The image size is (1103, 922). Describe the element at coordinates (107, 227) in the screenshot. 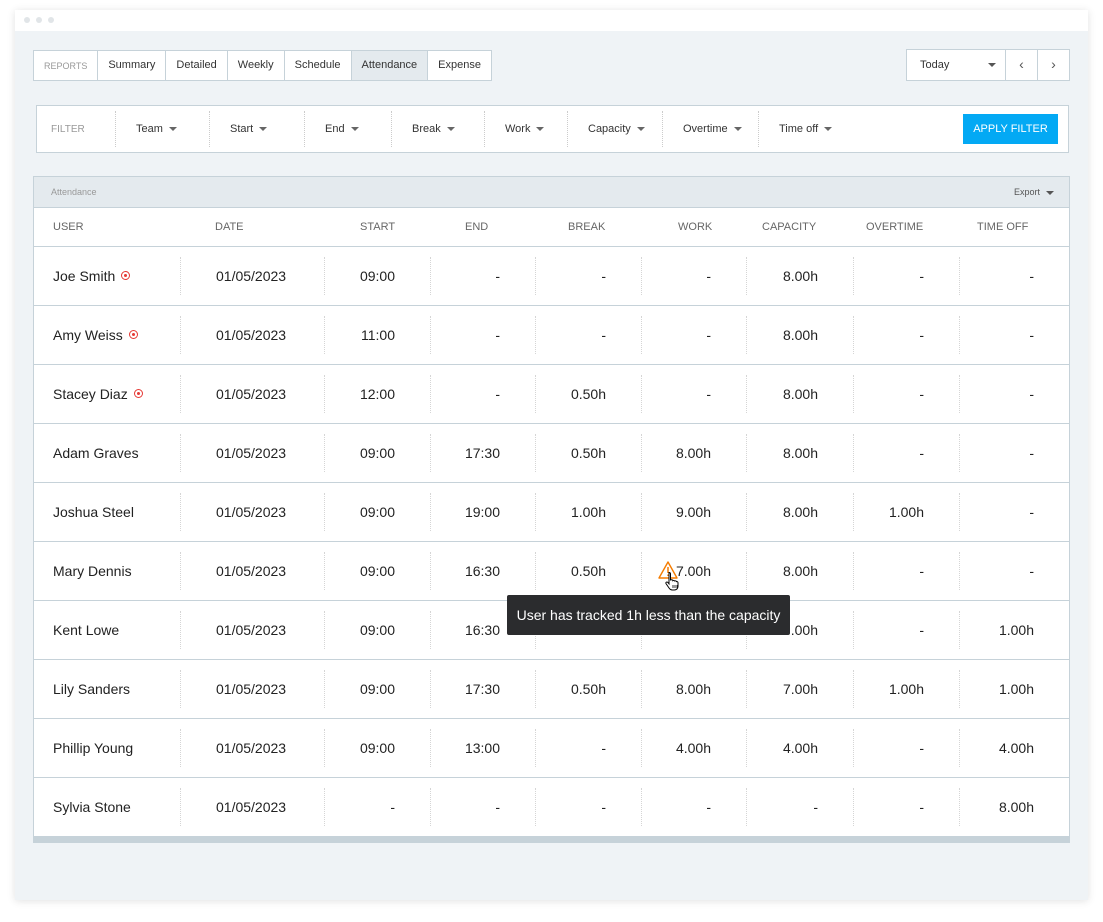

I see `column-header-user: USER` at that location.